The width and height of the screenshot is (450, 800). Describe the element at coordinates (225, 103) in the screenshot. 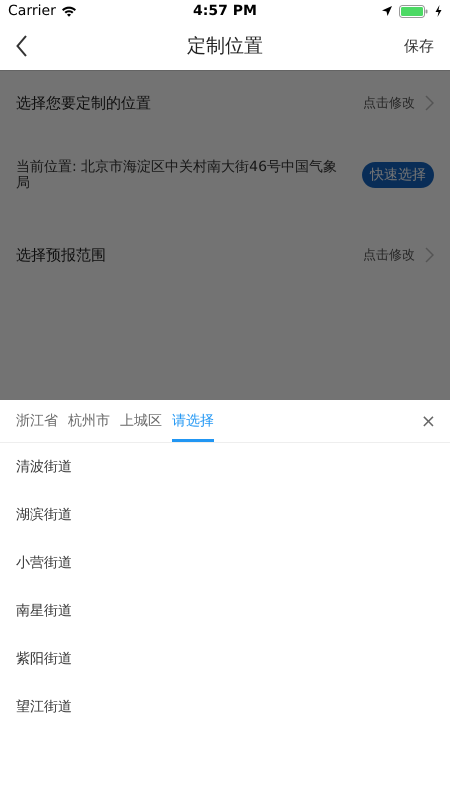

I see `settings-row: 选择您要定制的位置 点击修改` at that location.